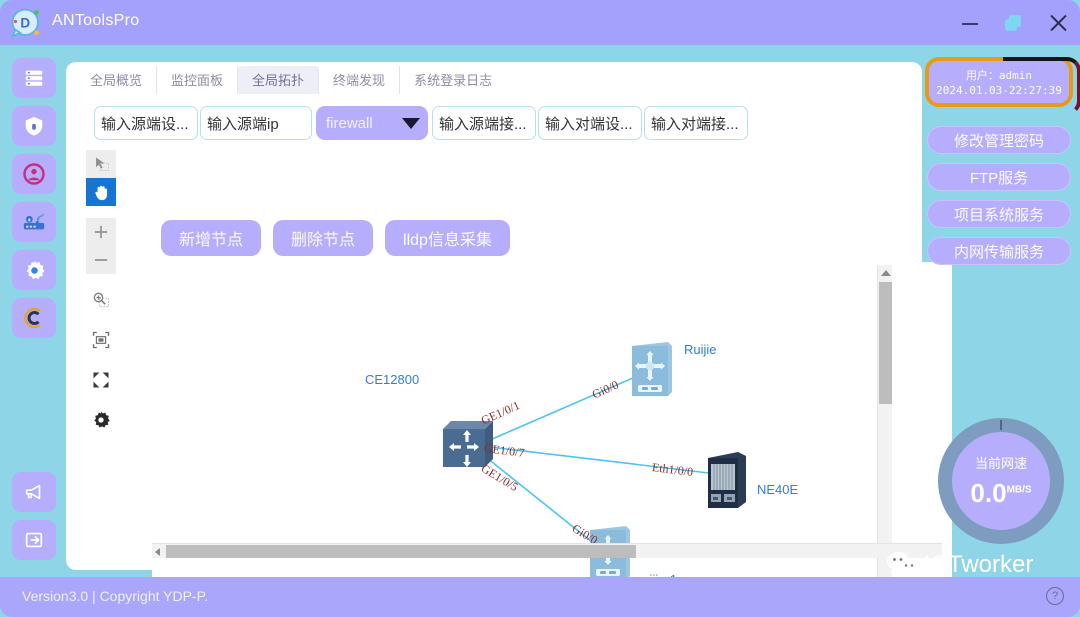 The width and height of the screenshot is (1080, 617). Describe the element at coordinates (540, 597) in the screenshot. I see `footer-bar: Version3.0 | Copyright YDP-P. ?` at that location.